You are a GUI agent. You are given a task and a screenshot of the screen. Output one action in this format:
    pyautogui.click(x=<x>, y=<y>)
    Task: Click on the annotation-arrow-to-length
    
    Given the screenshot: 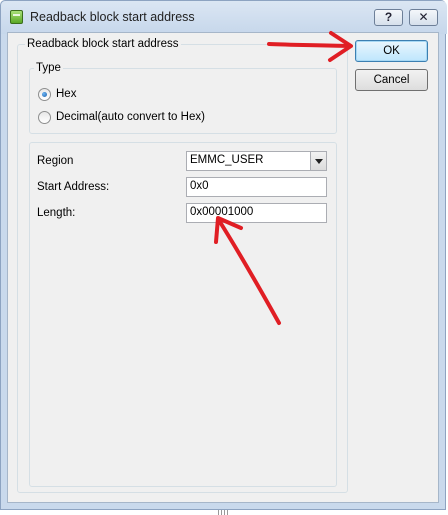 What is the action you would take?
    pyautogui.click(x=247, y=270)
    